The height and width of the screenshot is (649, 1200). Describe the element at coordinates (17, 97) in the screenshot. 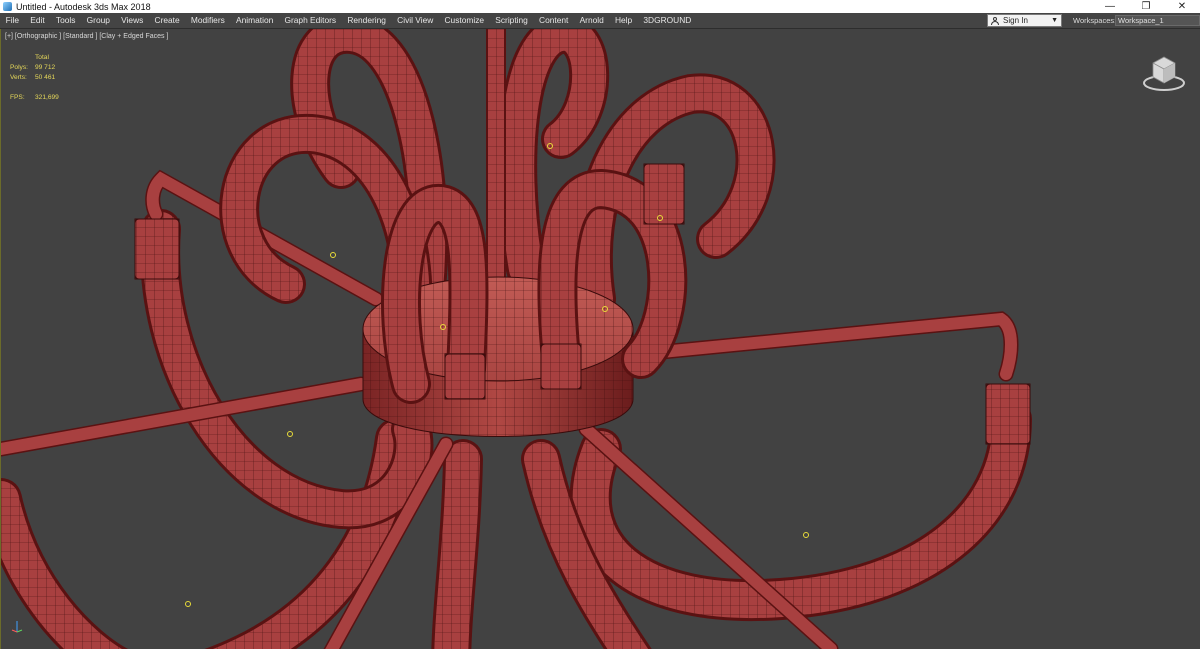

I see `fps-label: FPS:` at that location.